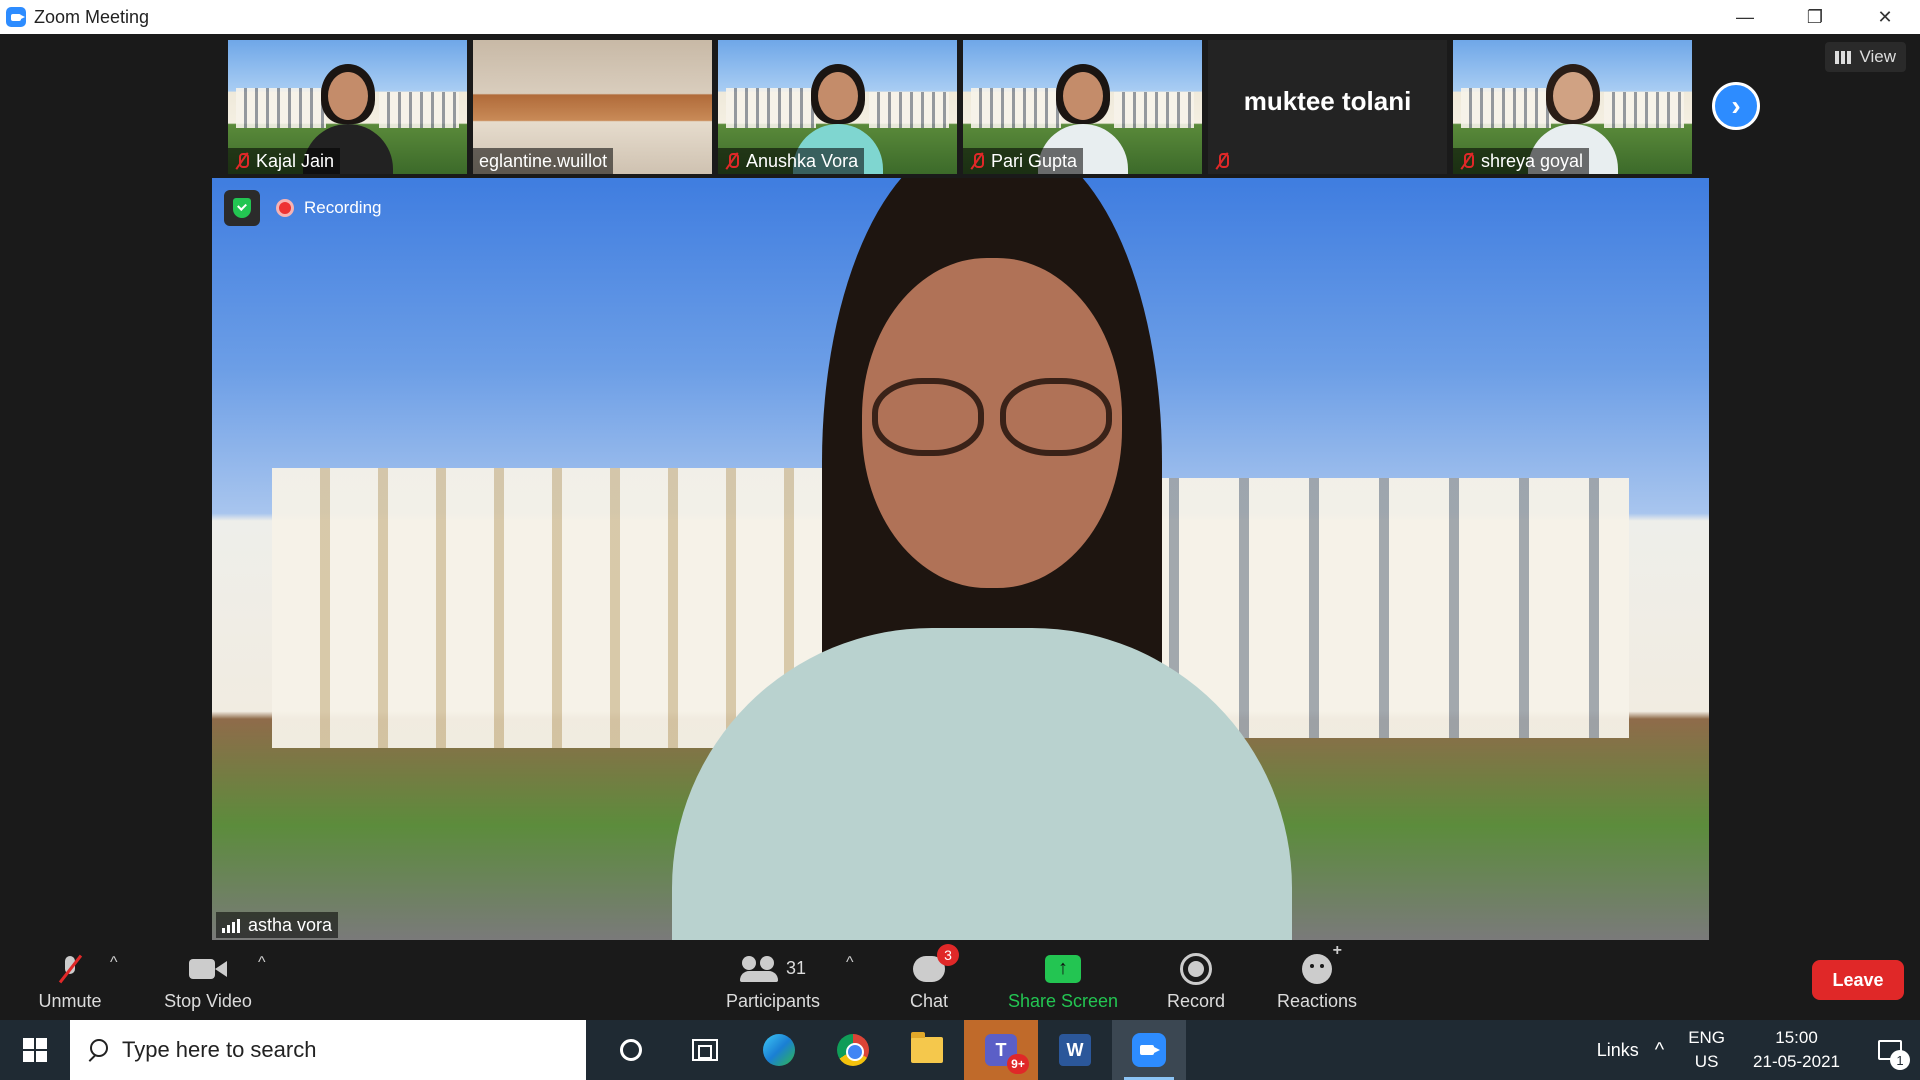 This screenshot has width=1920, height=1080. What do you see at coordinates (850, 963) in the screenshot?
I see `participants-options-caret-icon: ^` at bounding box center [850, 963].